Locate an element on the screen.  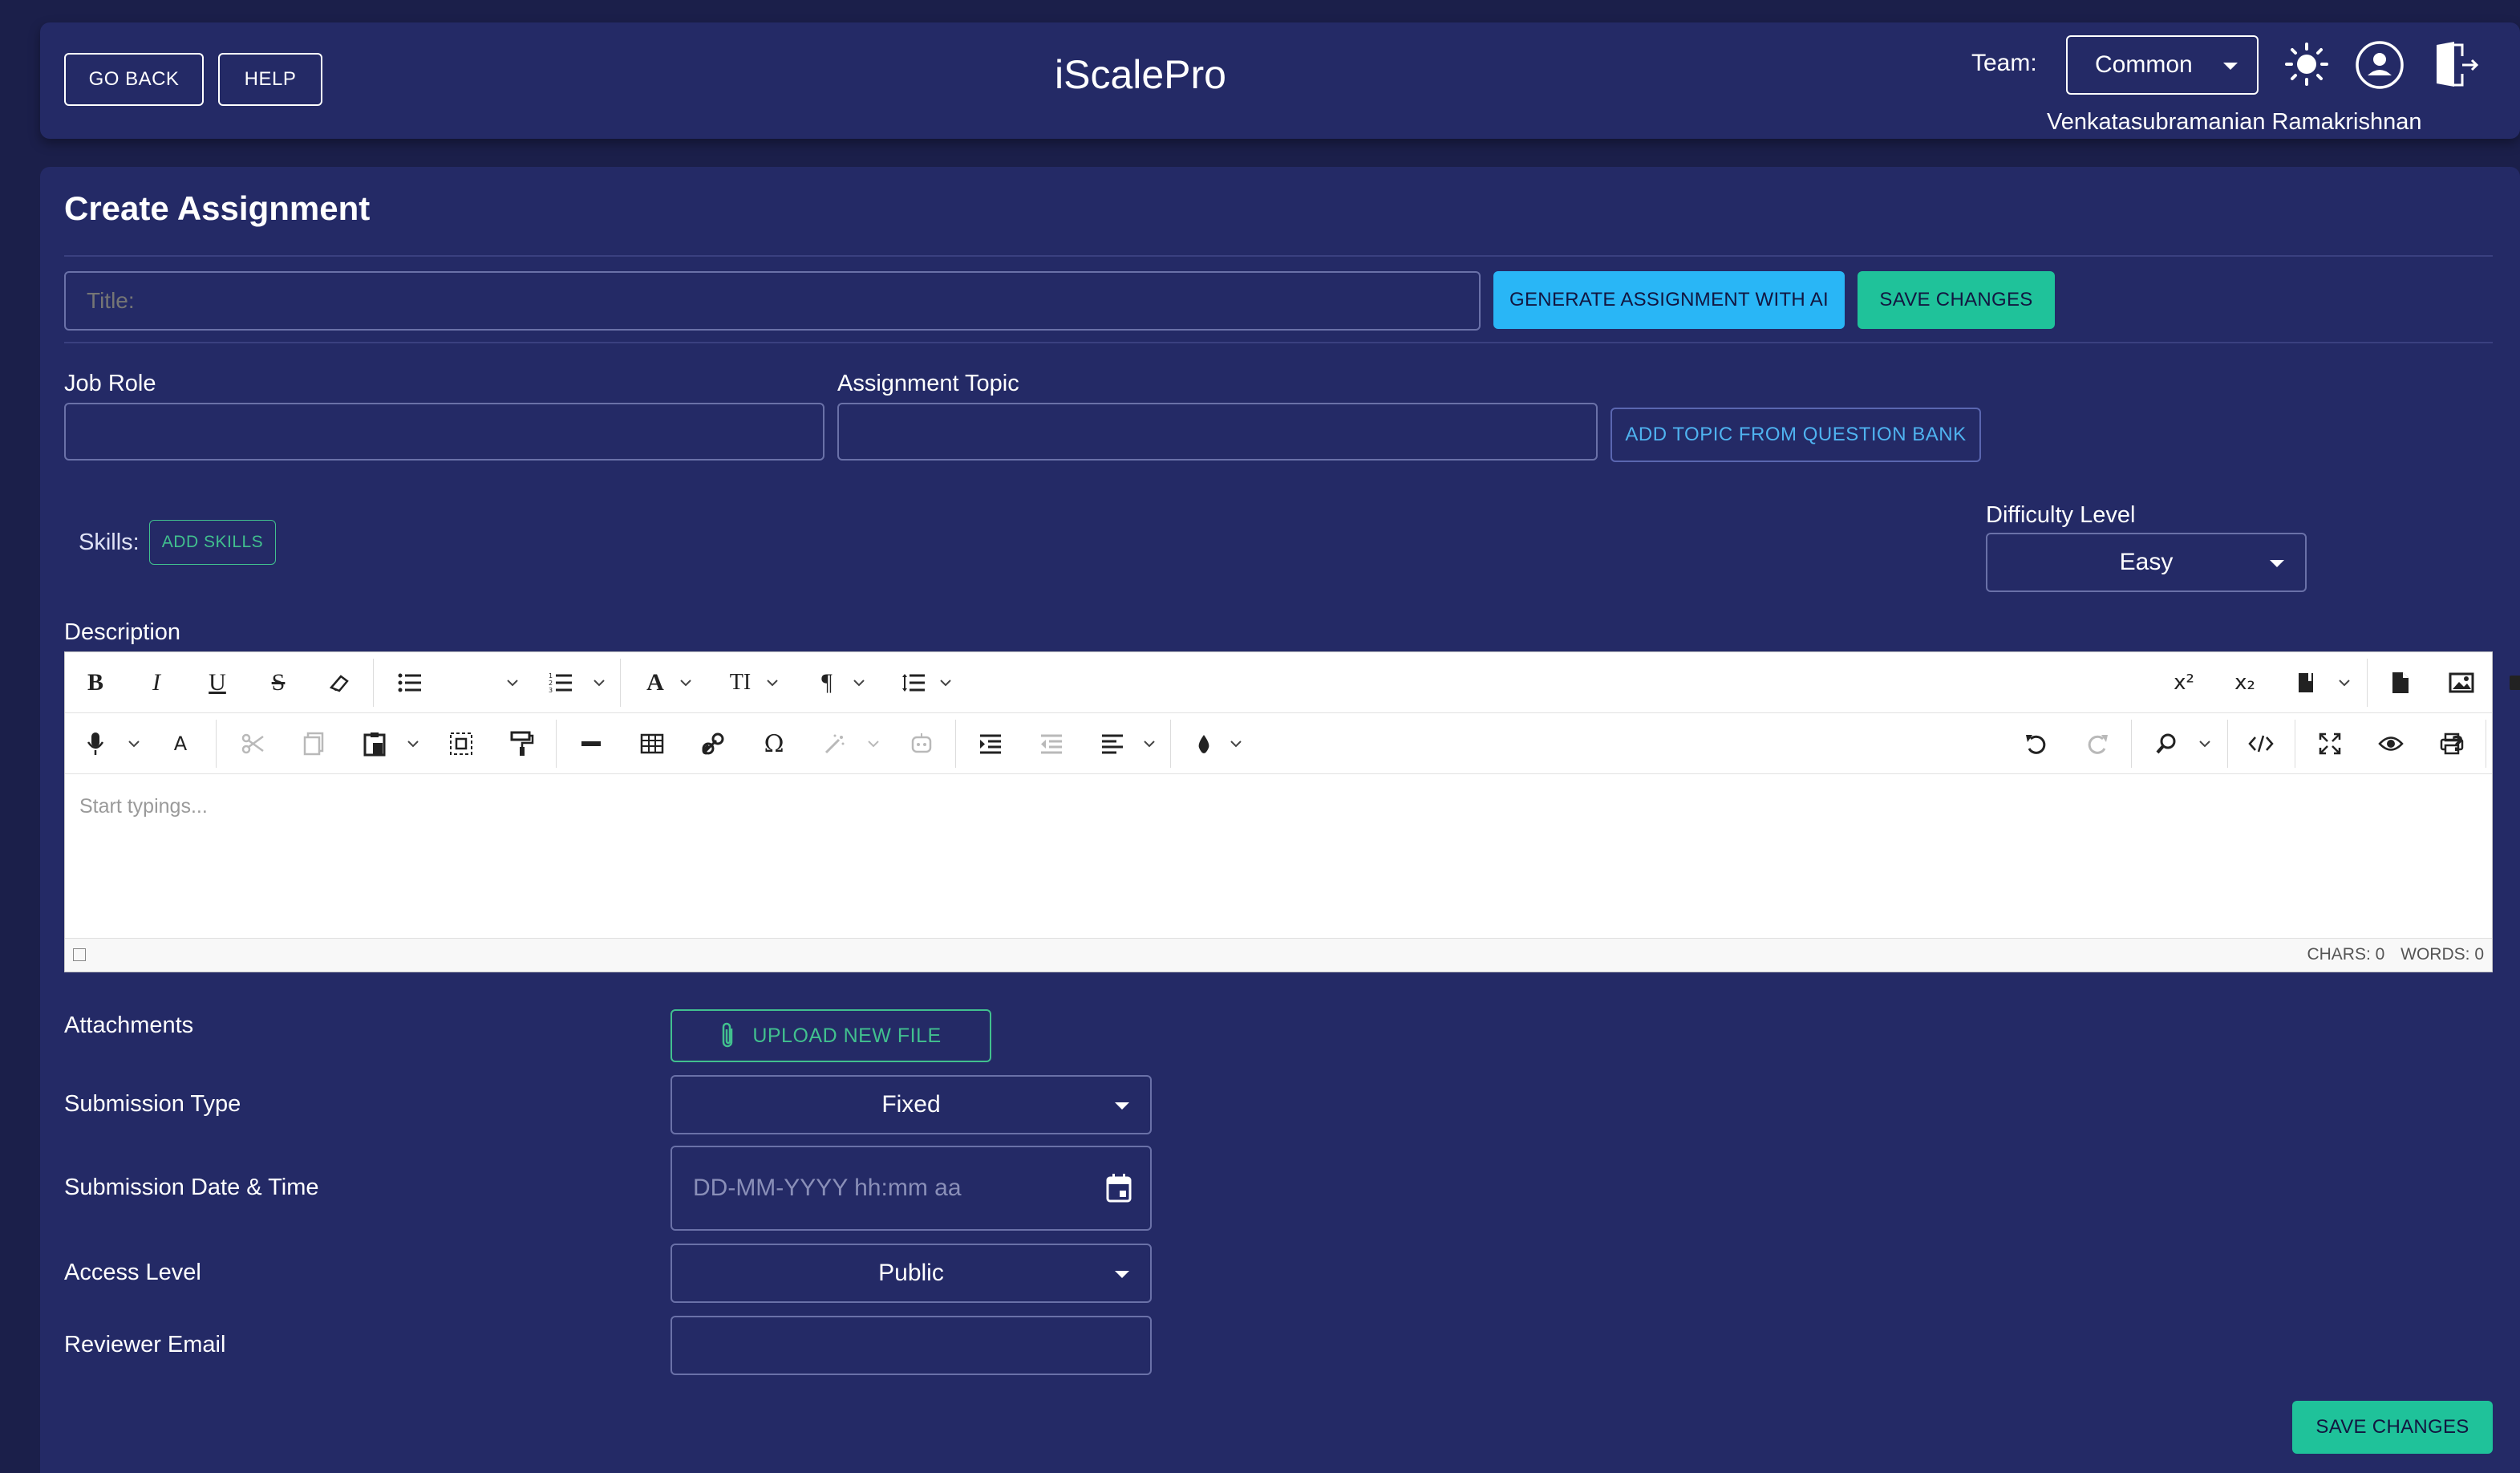
line-height-icon is located at coordinates (913, 683).